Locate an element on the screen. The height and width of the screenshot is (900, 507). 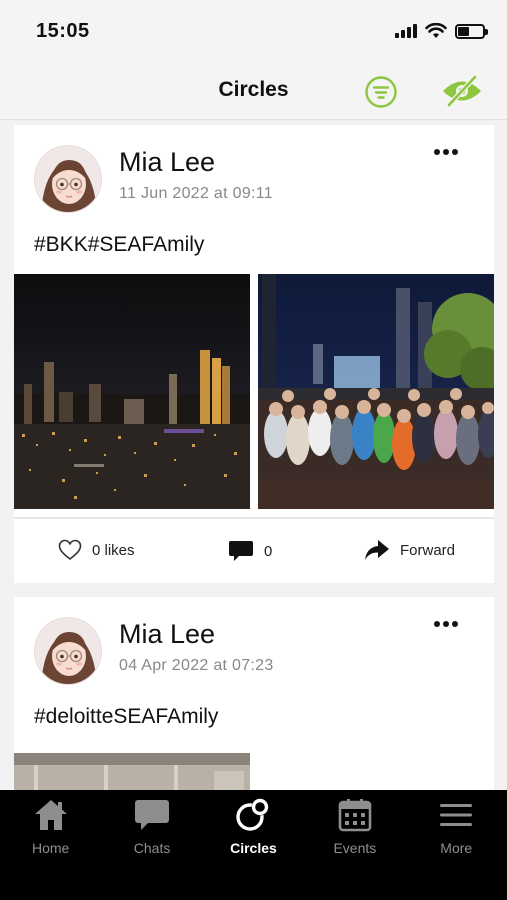
page-title: Circles is located at coordinates (253, 89).